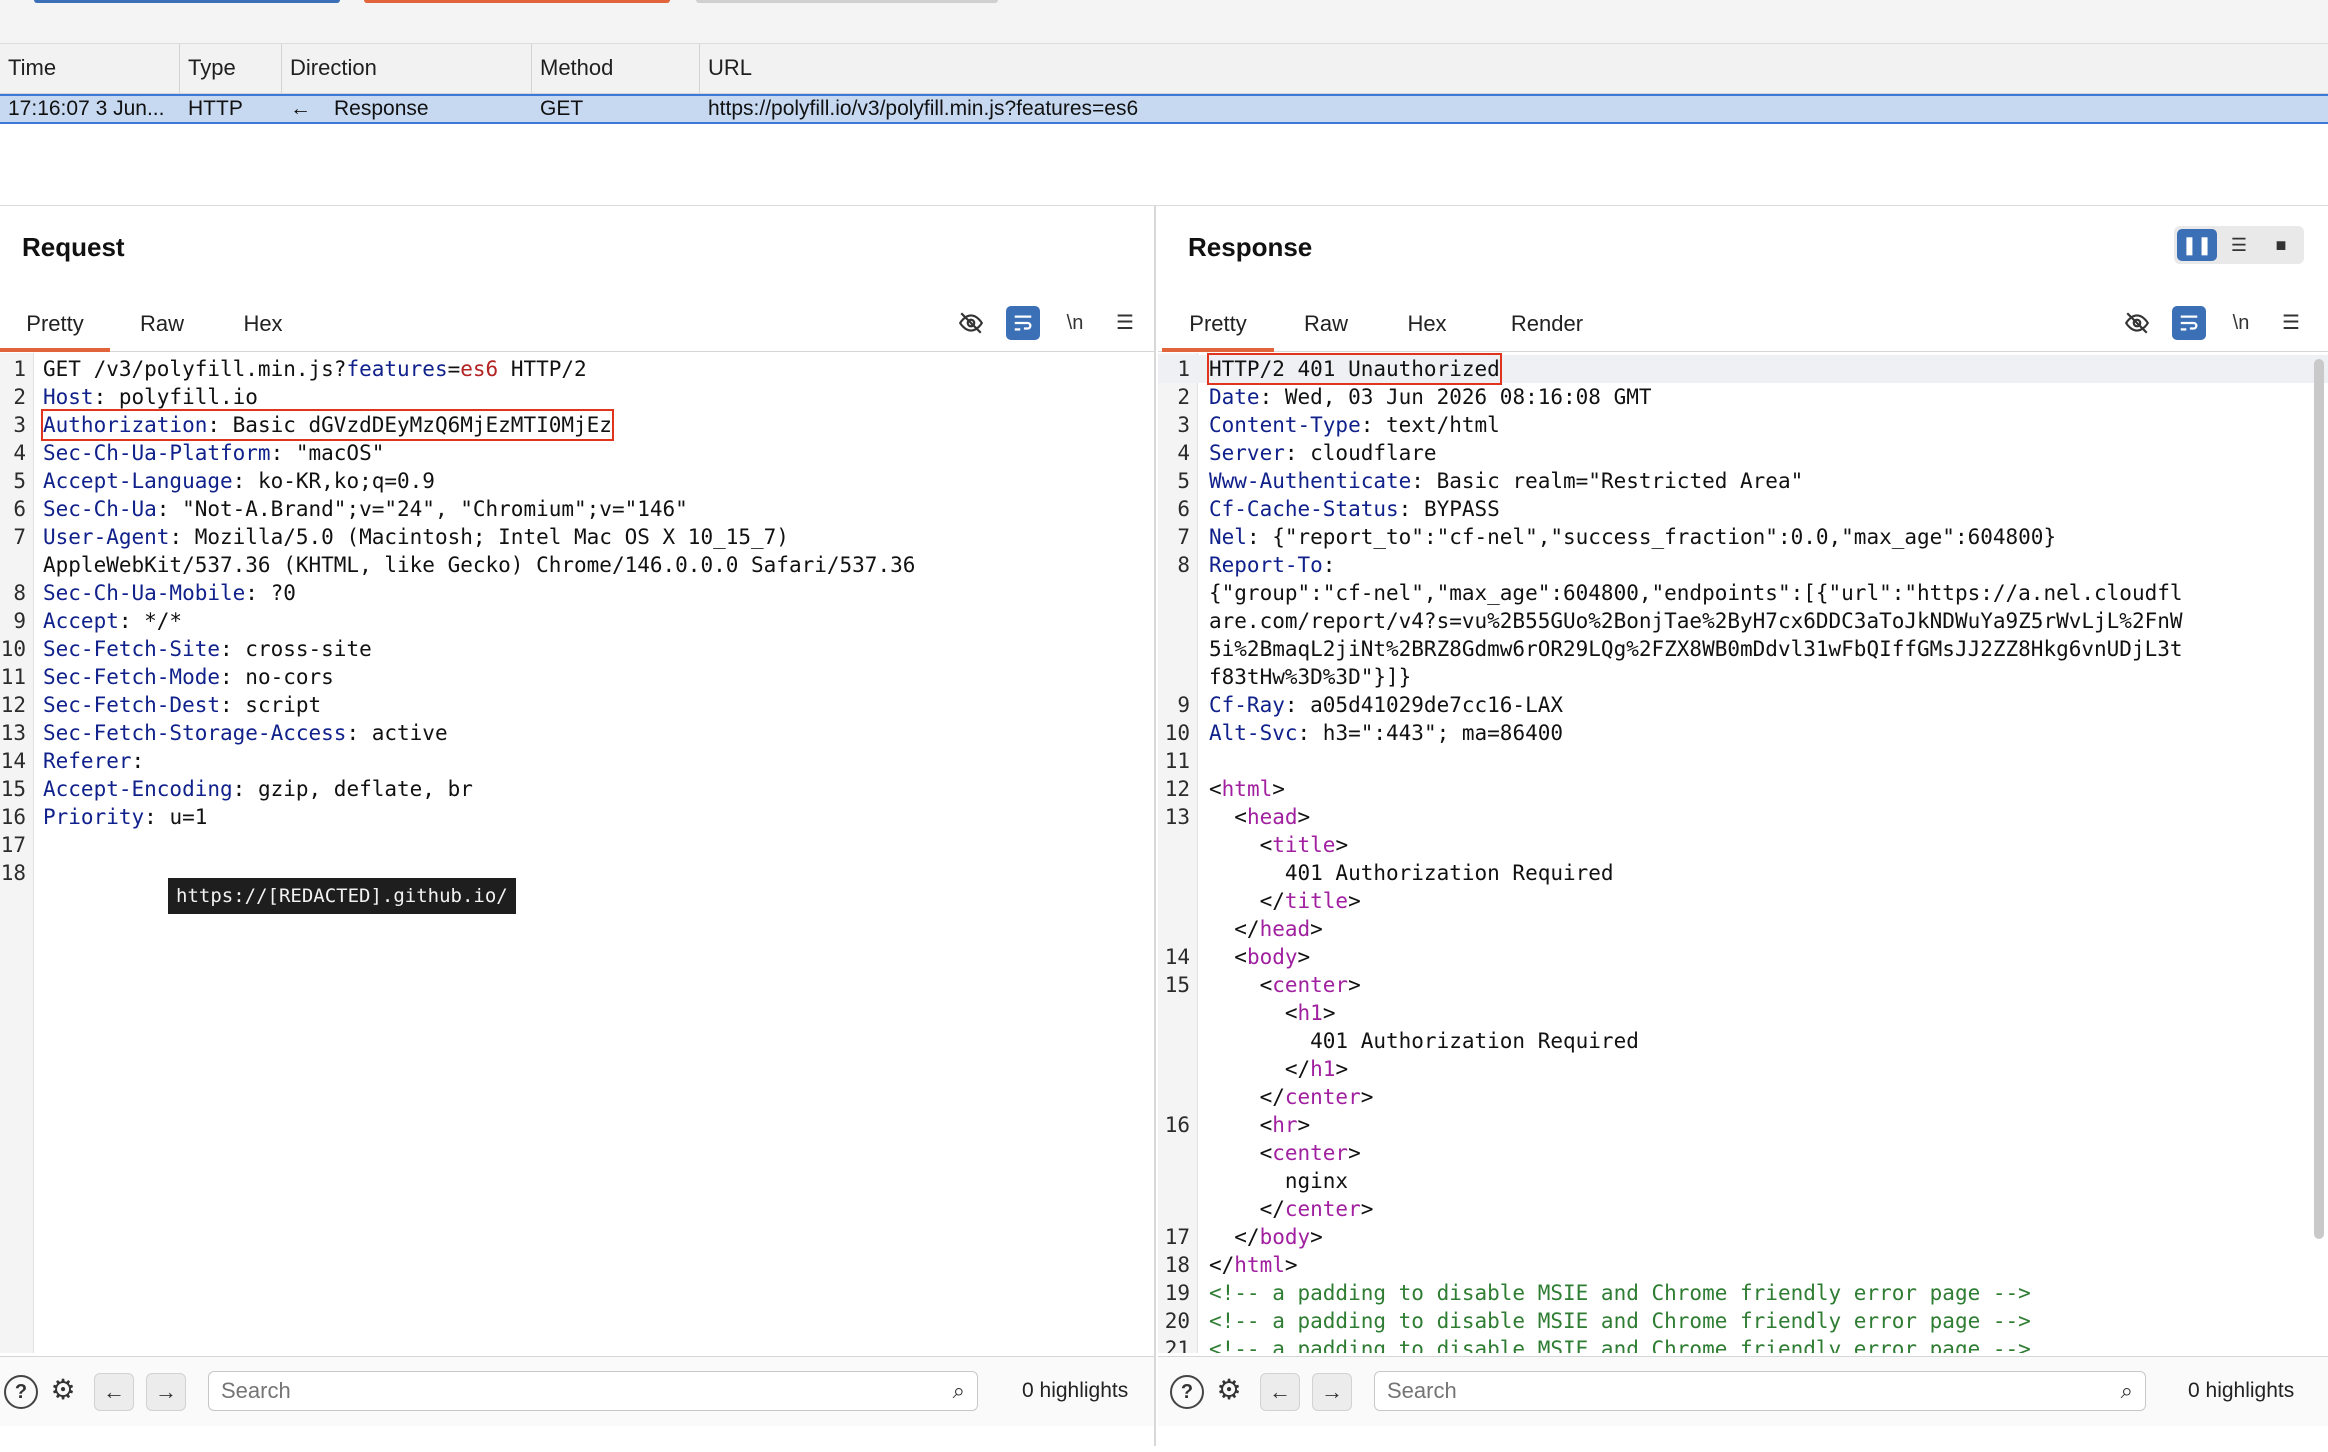  What do you see at coordinates (1411, 873) in the screenshot?
I see `token: 401 Authorization Required` at bounding box center [1411, 873].